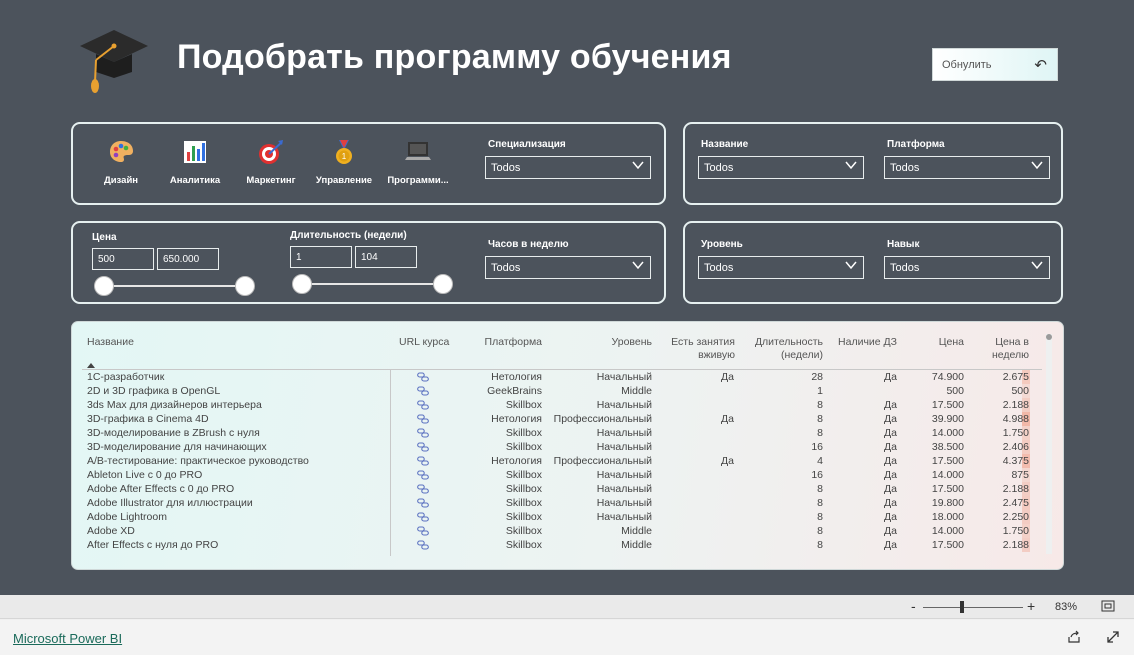 This screenshot has width=1134, height=655. What do you see at coordinates (1113, 637) in the screenshot?
I see `fullscreen-icon` at bounding box center [1113, 637].